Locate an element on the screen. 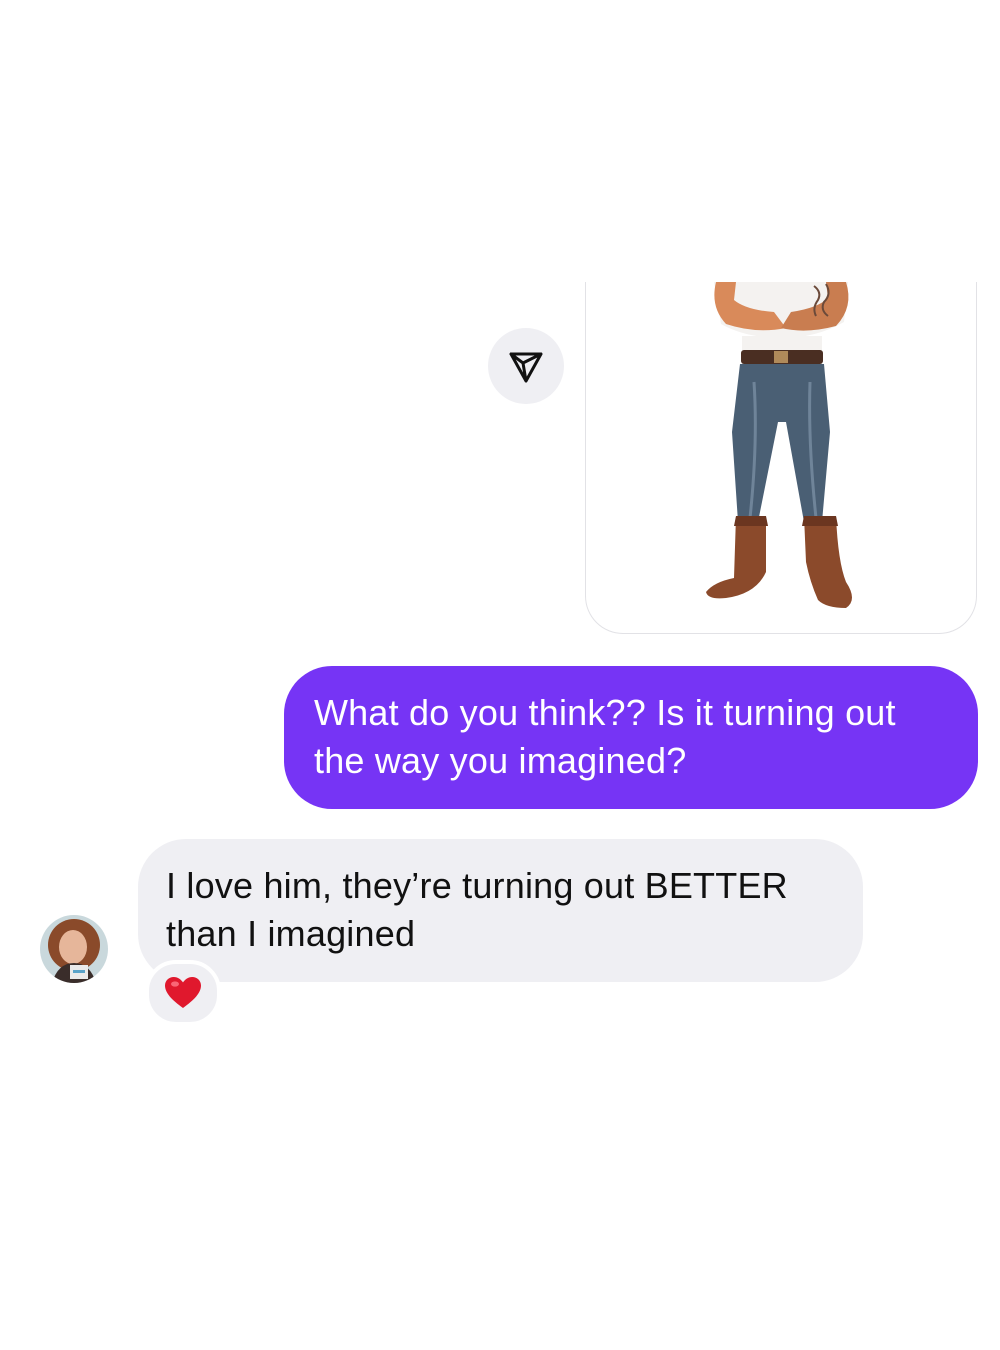 The width and height of the screenshot is (1000, 1350). avatar-image is located at coordinates (74, 949).